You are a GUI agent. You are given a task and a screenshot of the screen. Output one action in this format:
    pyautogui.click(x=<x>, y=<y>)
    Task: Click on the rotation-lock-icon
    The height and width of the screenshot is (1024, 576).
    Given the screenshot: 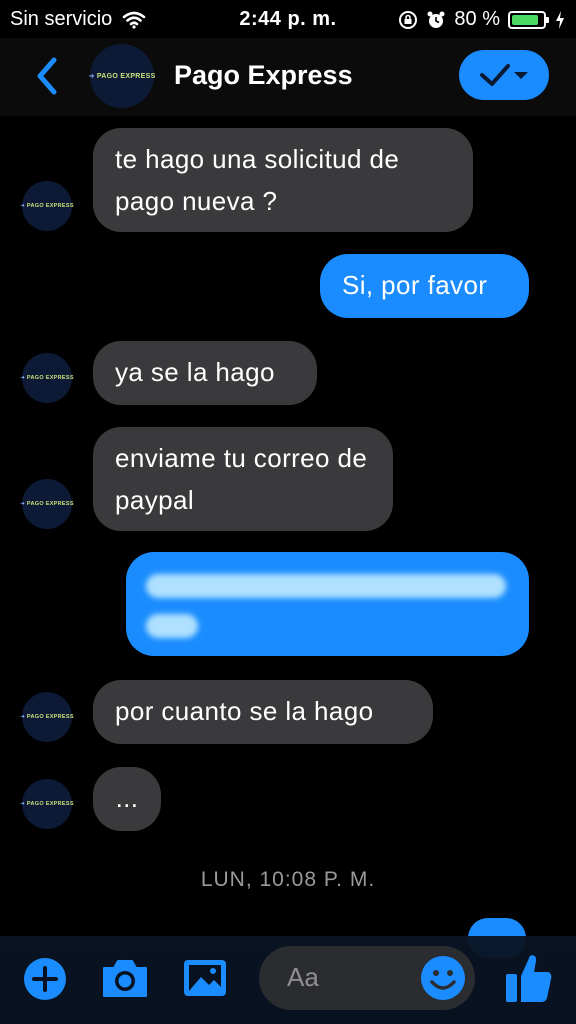 What is the action you would take?
    pyautogui.click(x=408, y=19)
    